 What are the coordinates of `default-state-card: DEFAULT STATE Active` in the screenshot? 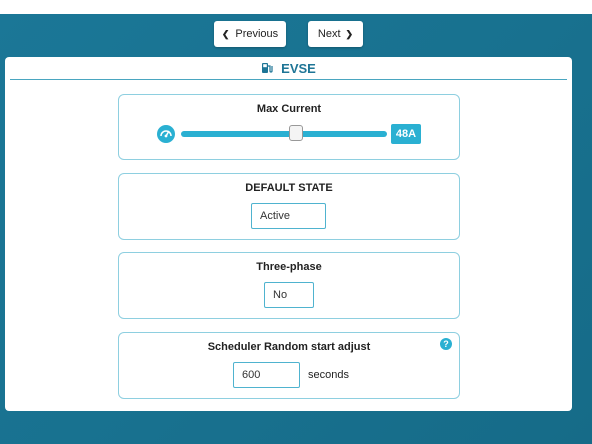 It's located at (289, 206).